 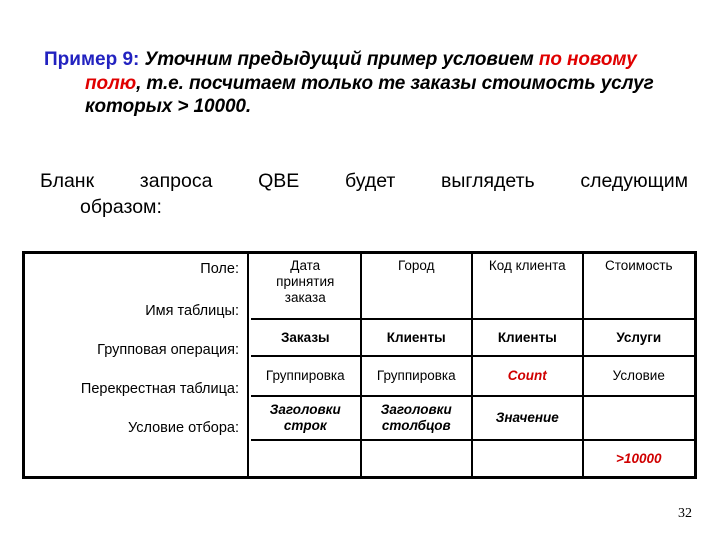 What do you see at coordinates (418, 286) in the screenshot?
I see `qbe-cell-field-2: Город` at bounding box center [418, 286].